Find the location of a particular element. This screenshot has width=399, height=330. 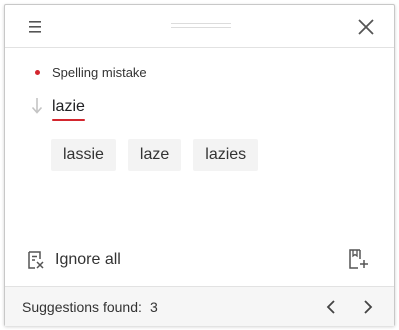

close-icon is located at coordinates (366, 27).